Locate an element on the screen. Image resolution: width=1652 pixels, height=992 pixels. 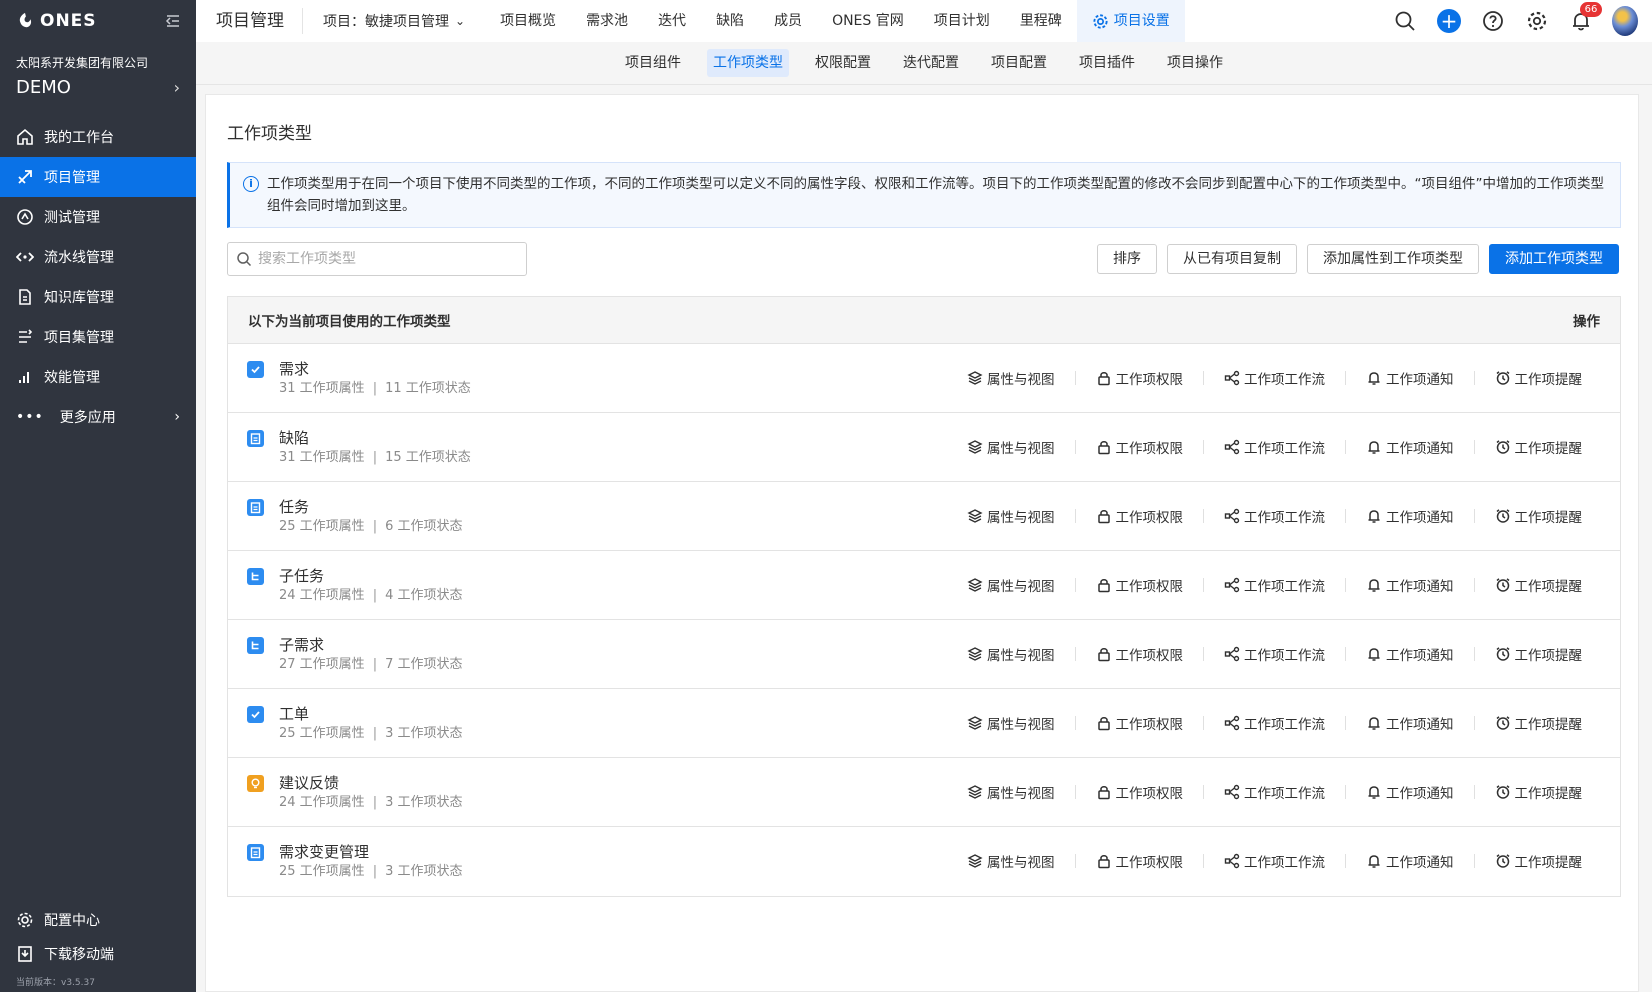
org-switcher: DEMO › is located at coordinates (98, 86).